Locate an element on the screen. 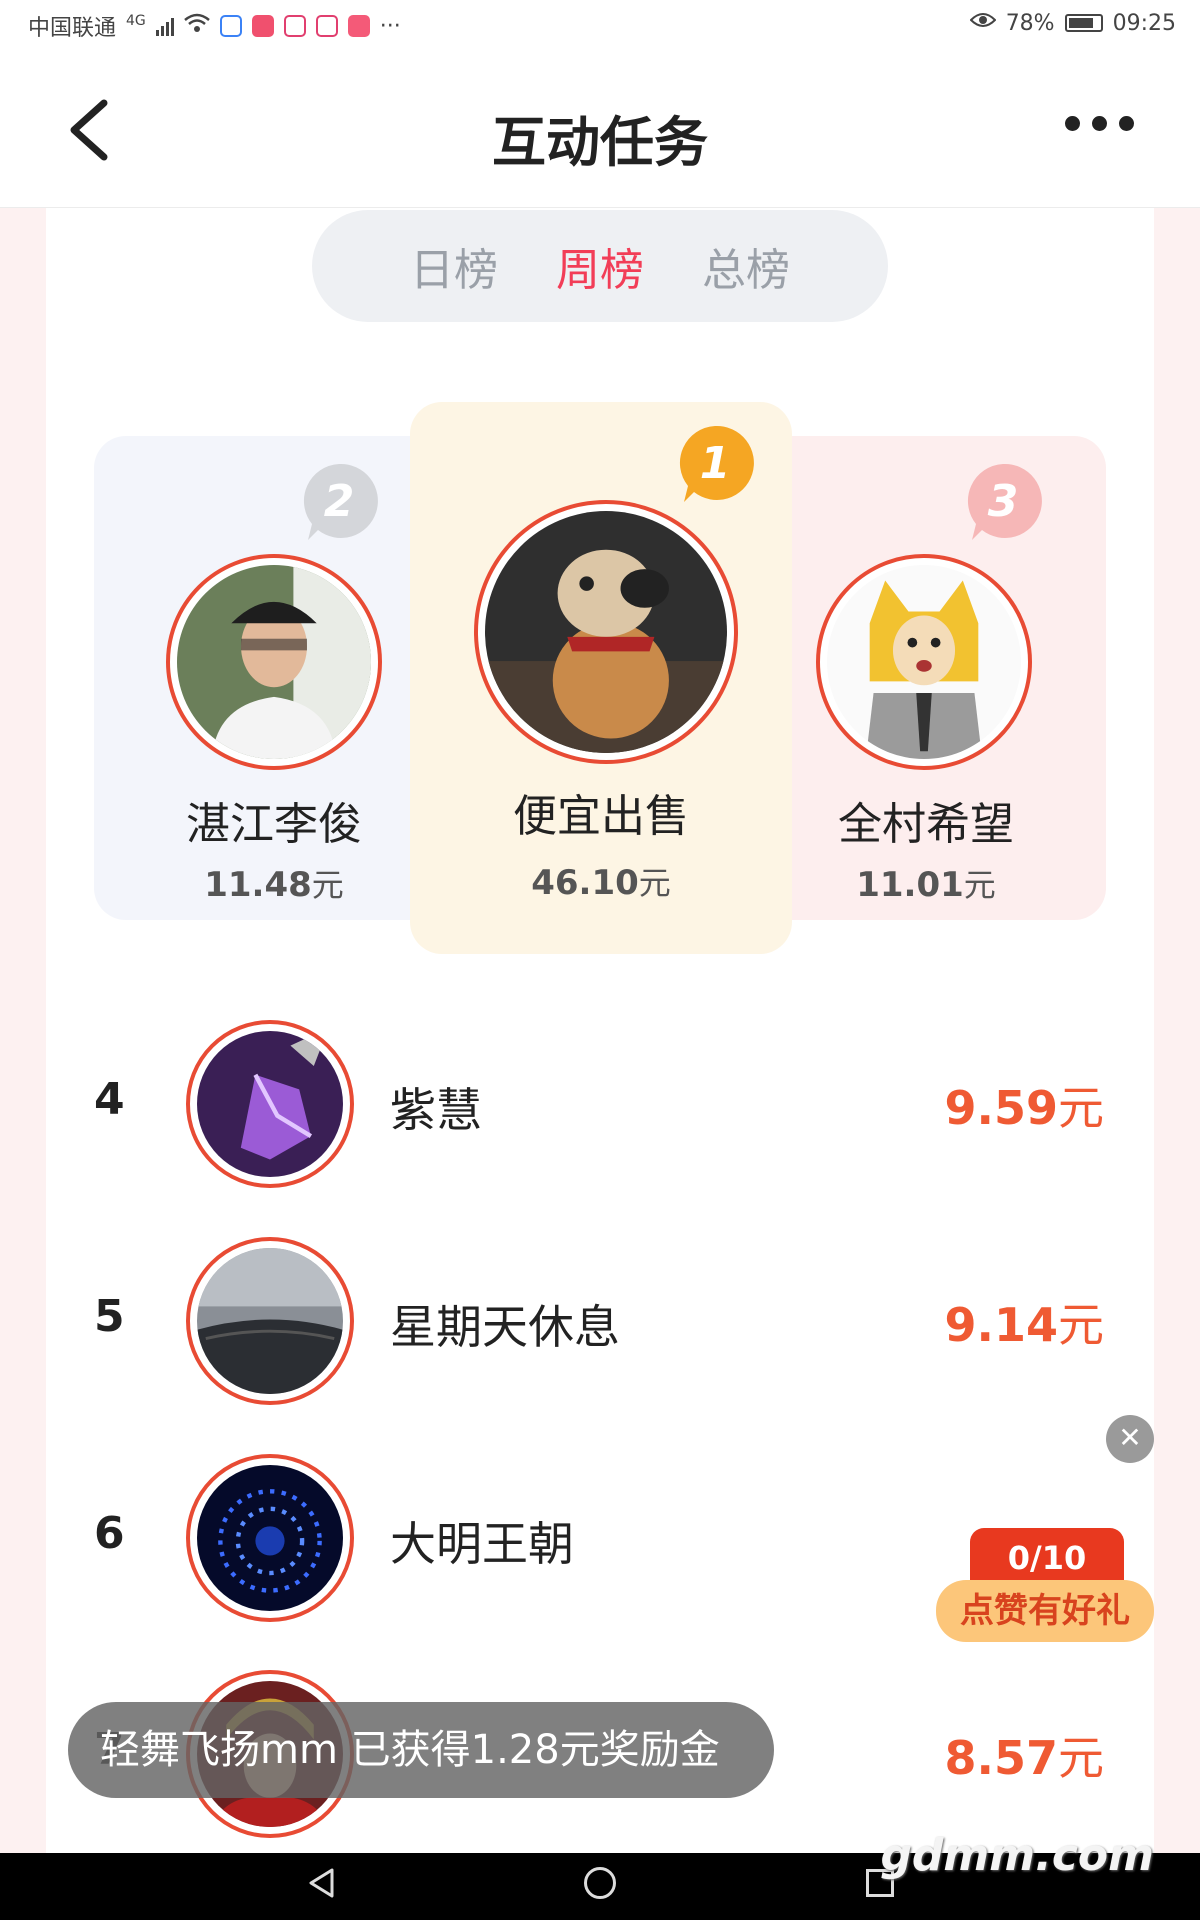  gift-label: 点赞有好礼 is located at coordinates (1045, 1611).